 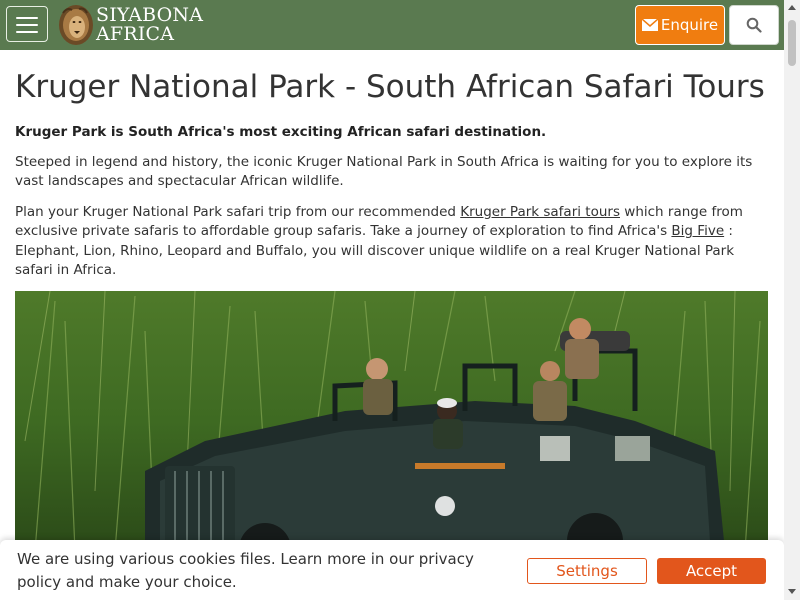 What do you see at coordinates (392, 25) in the screenshot?
I see `site-header: SIYABONA AFRICA Enquire` at bounding box center [392, 25].